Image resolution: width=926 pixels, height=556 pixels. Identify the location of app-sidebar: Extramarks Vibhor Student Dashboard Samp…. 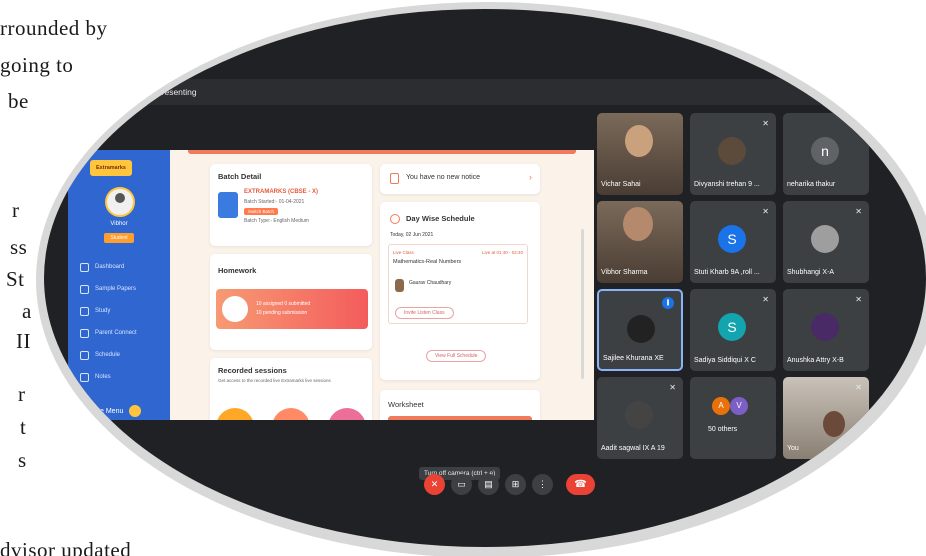
(119, 285).